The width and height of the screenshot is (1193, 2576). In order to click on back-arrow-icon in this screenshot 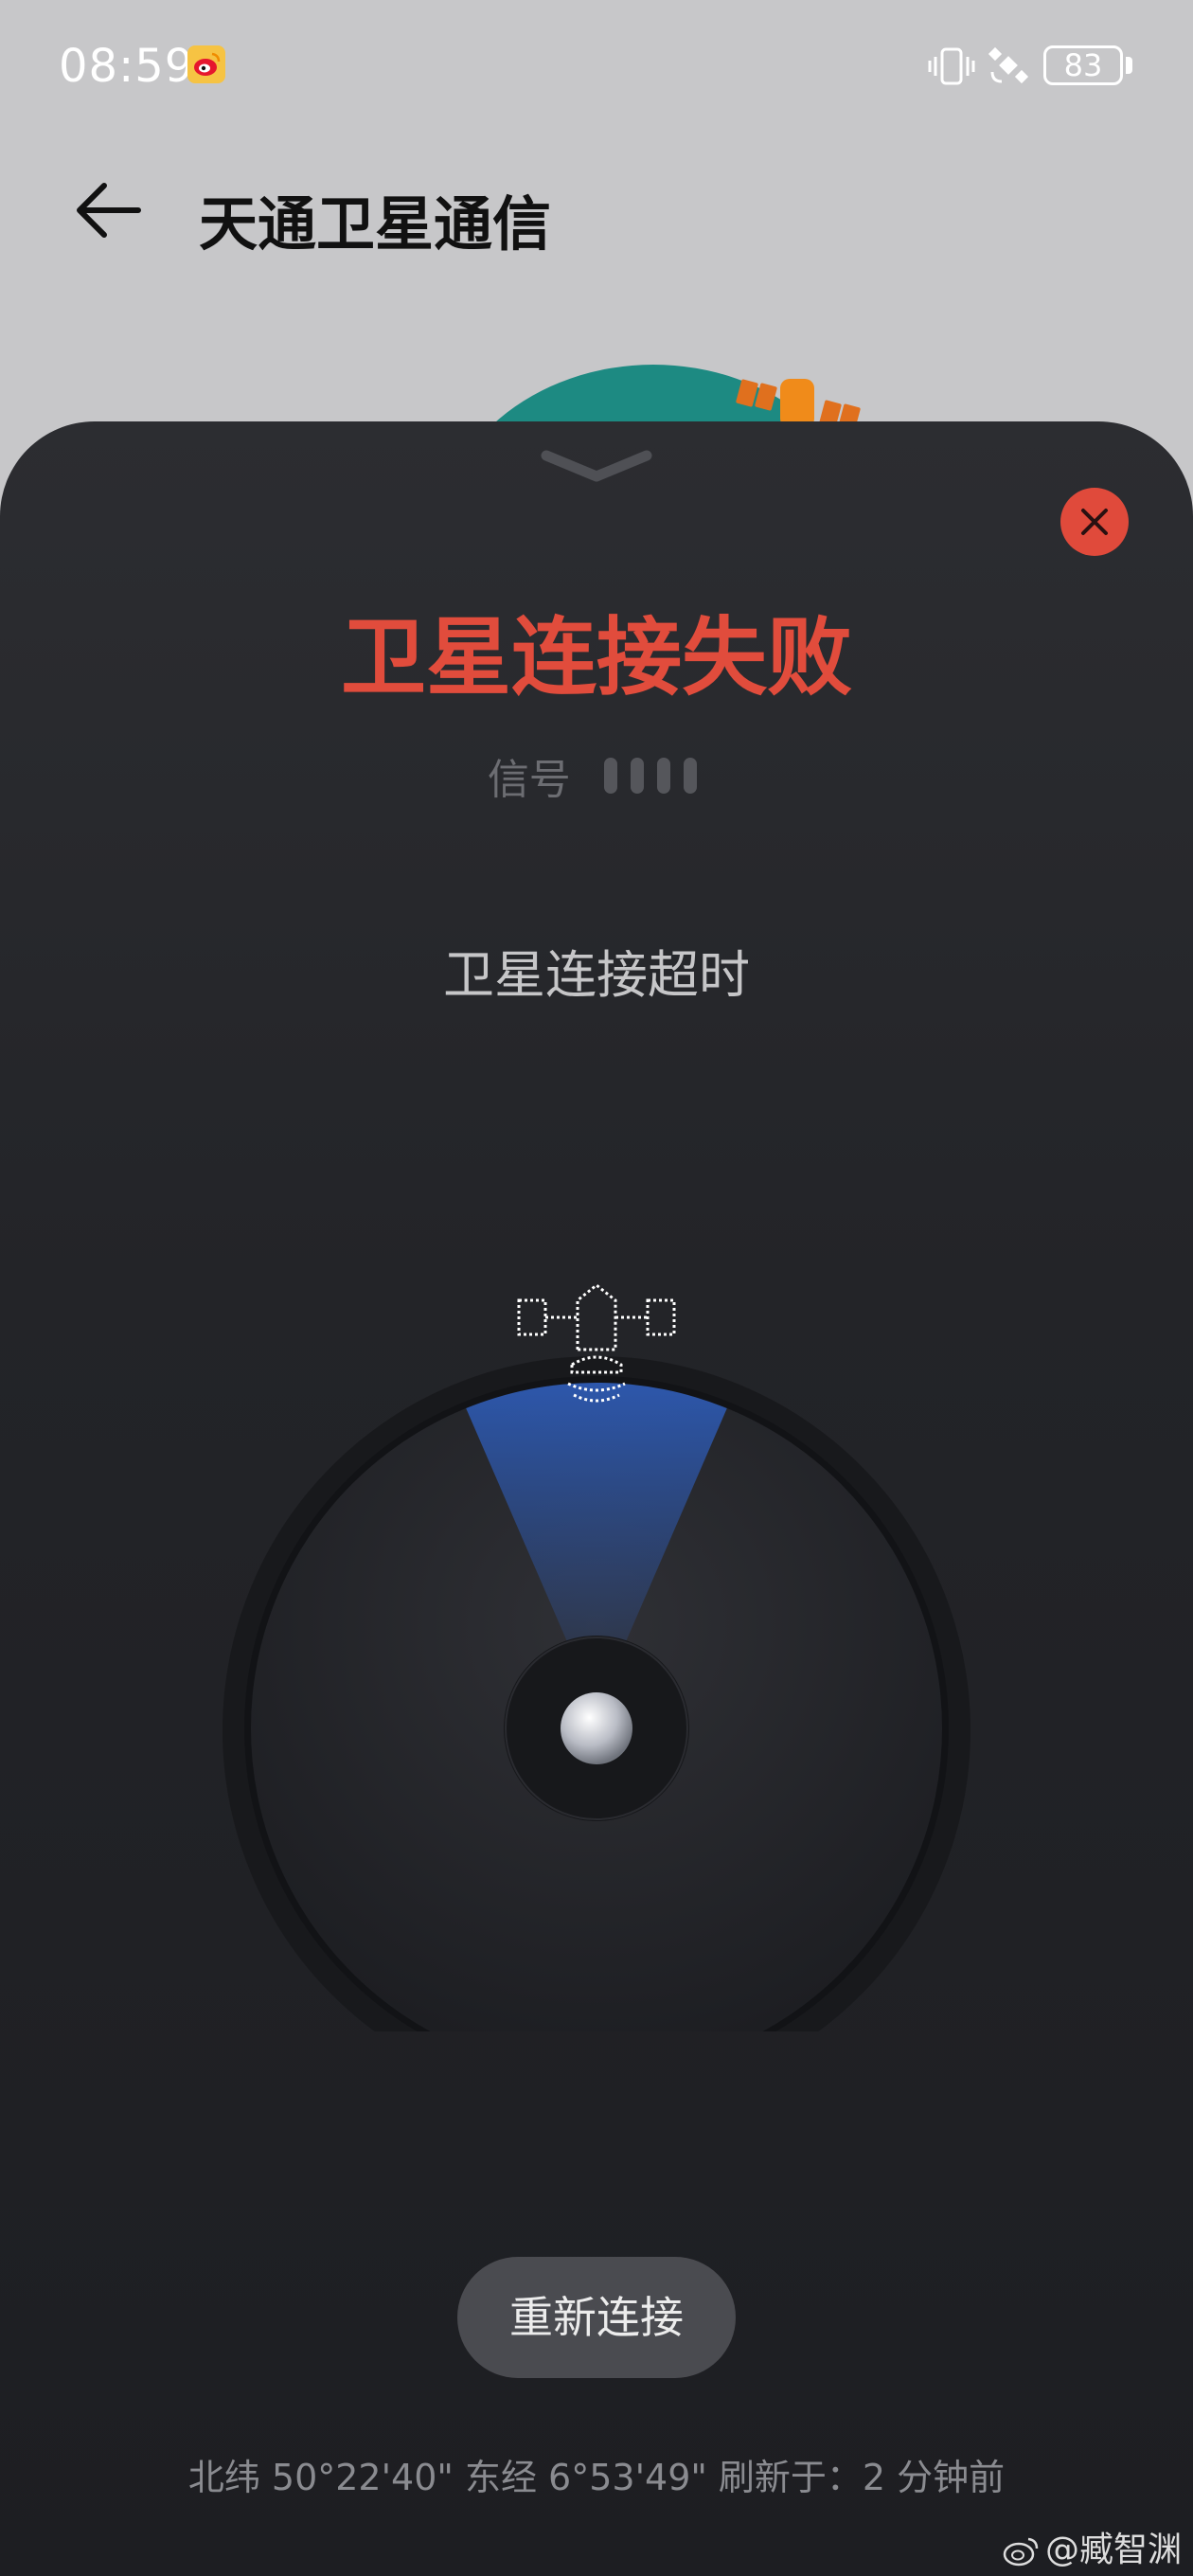, I will do `click(109, 210)`.